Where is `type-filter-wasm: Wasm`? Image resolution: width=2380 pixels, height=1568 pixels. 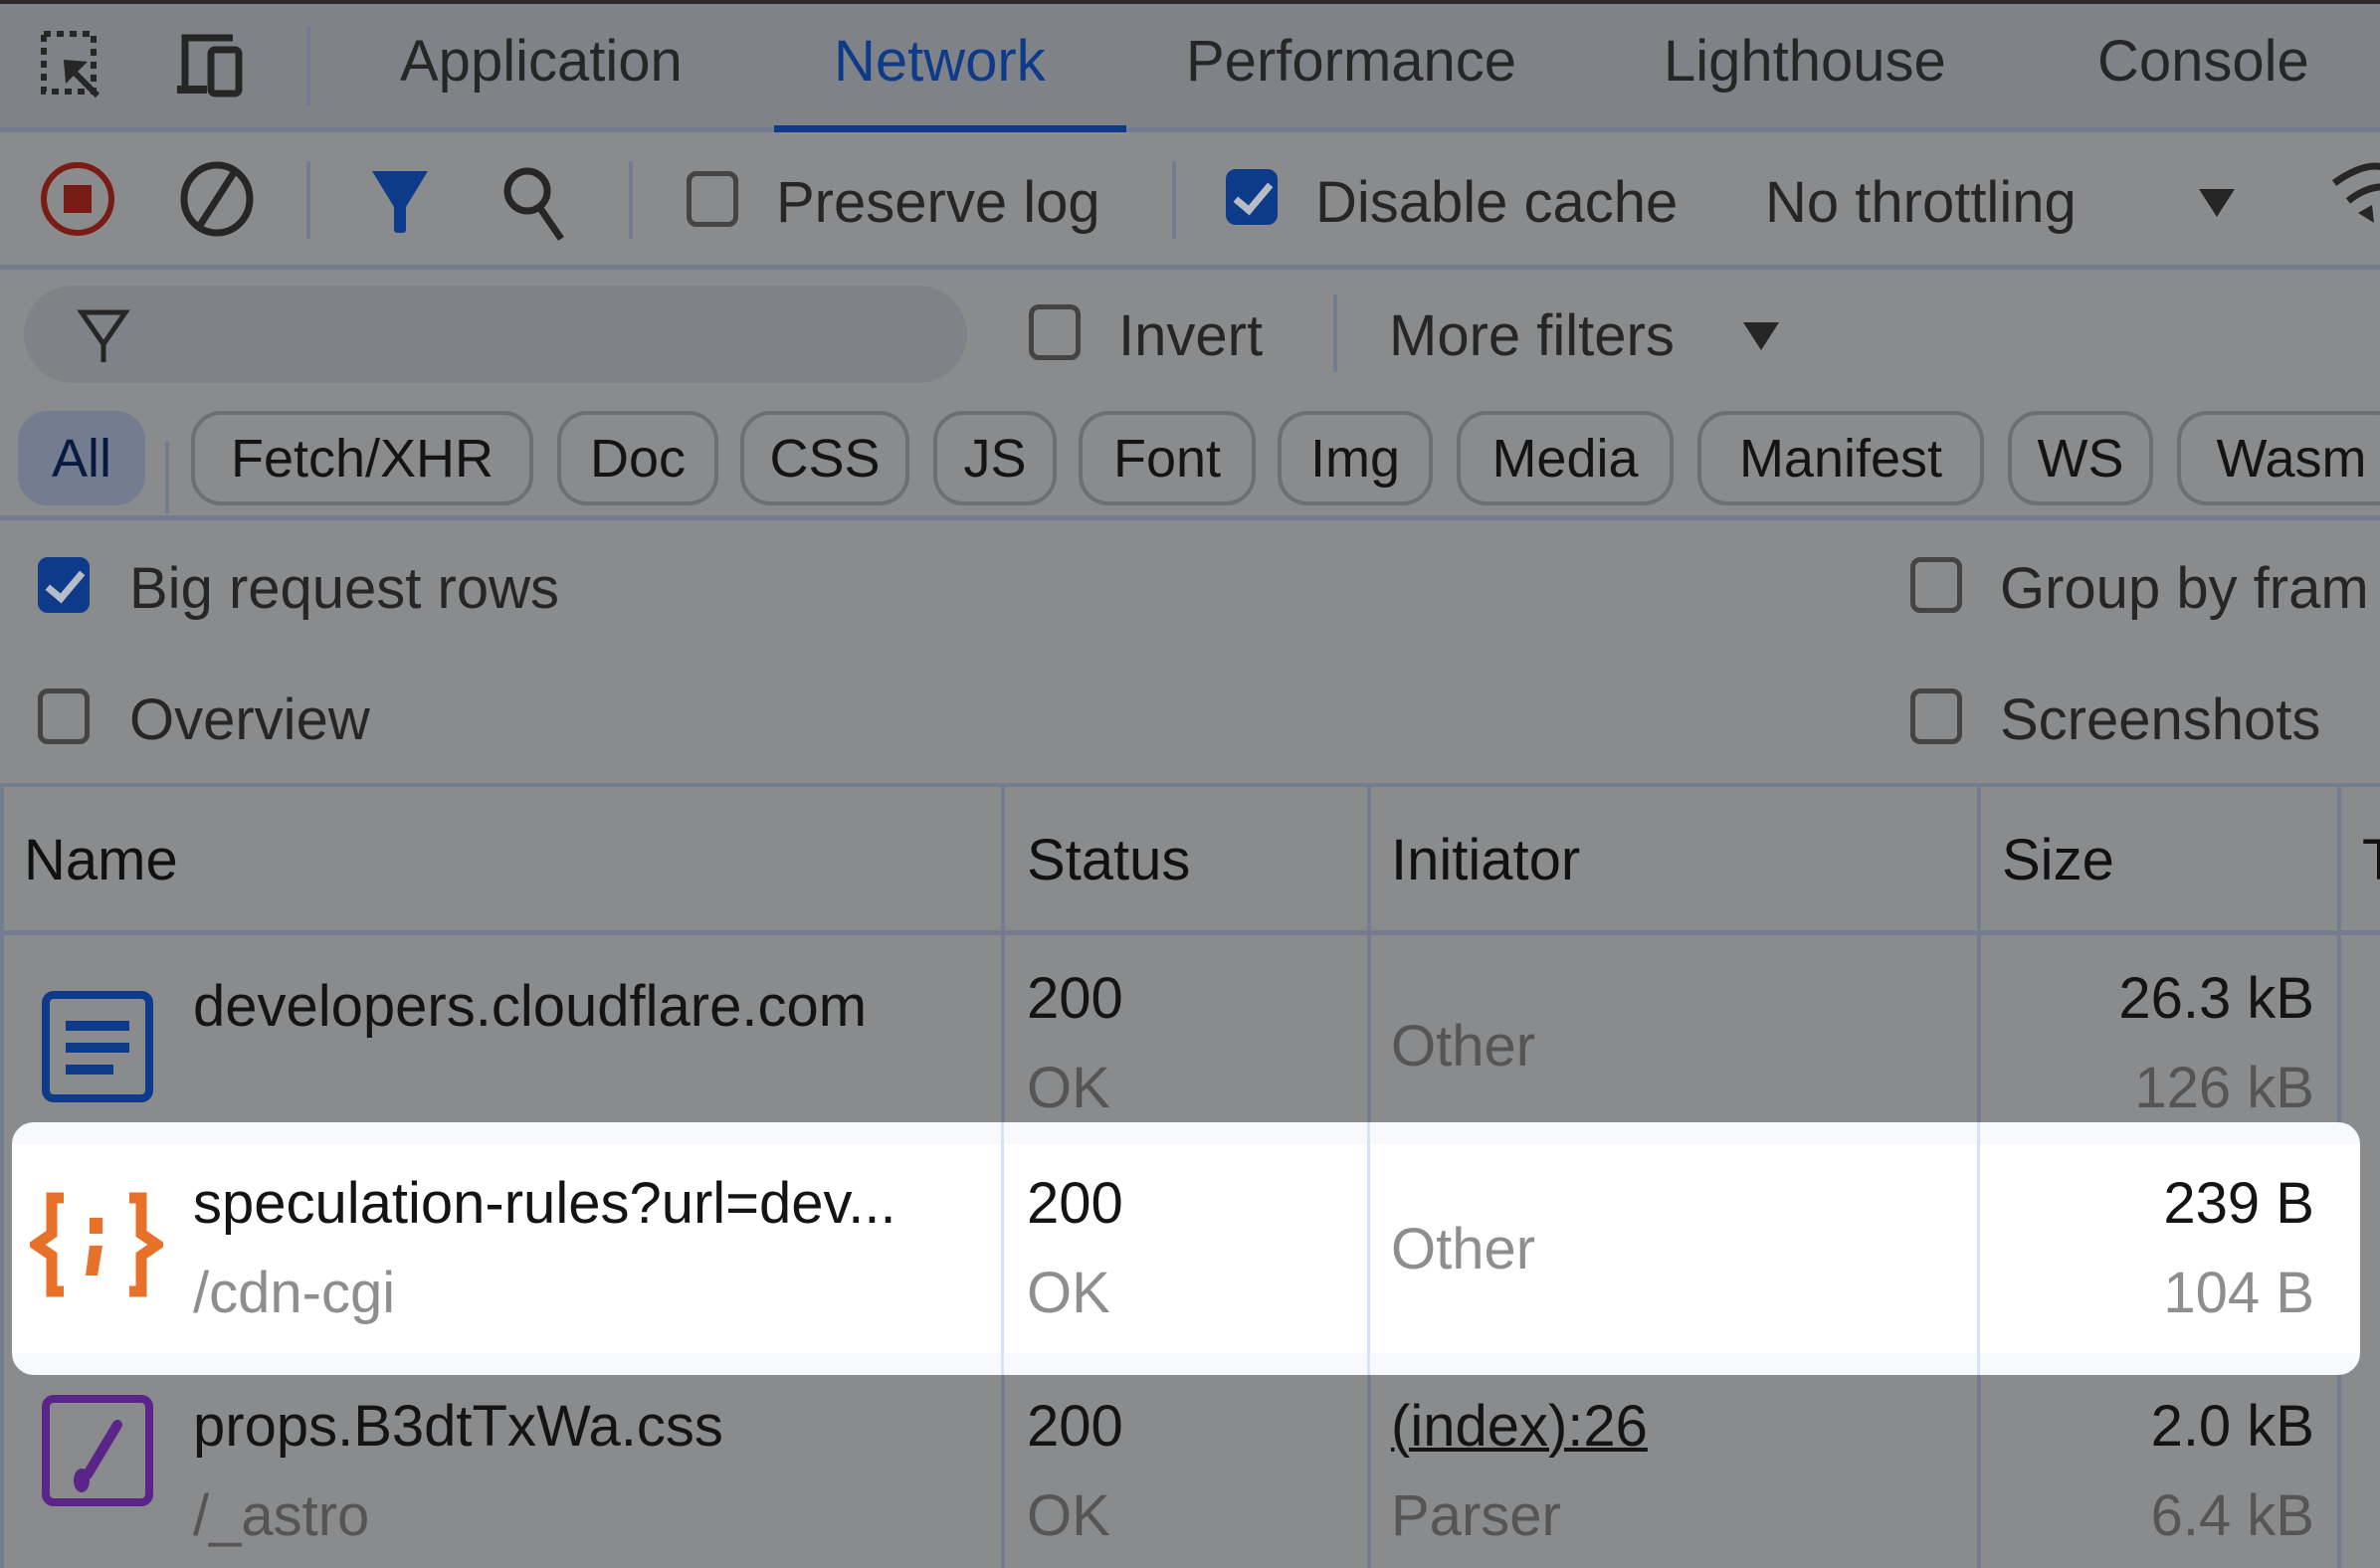 type-filter-wasm: Wasm is located at coordinates (2278, 458).